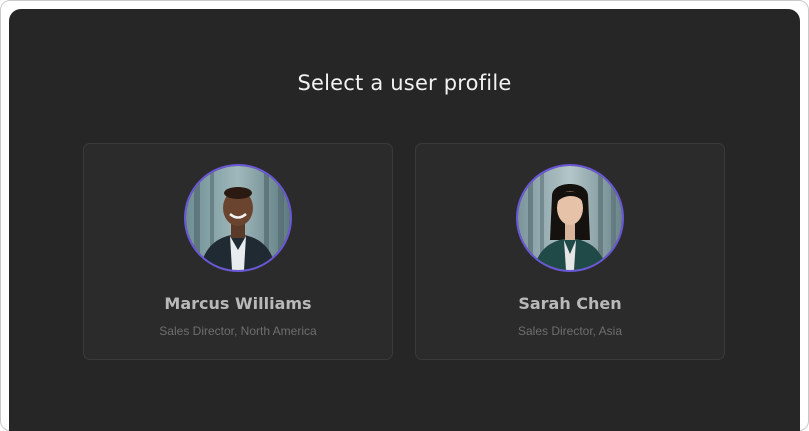  I want to click on profile-name: Sarah Chen, so click(570, 303).